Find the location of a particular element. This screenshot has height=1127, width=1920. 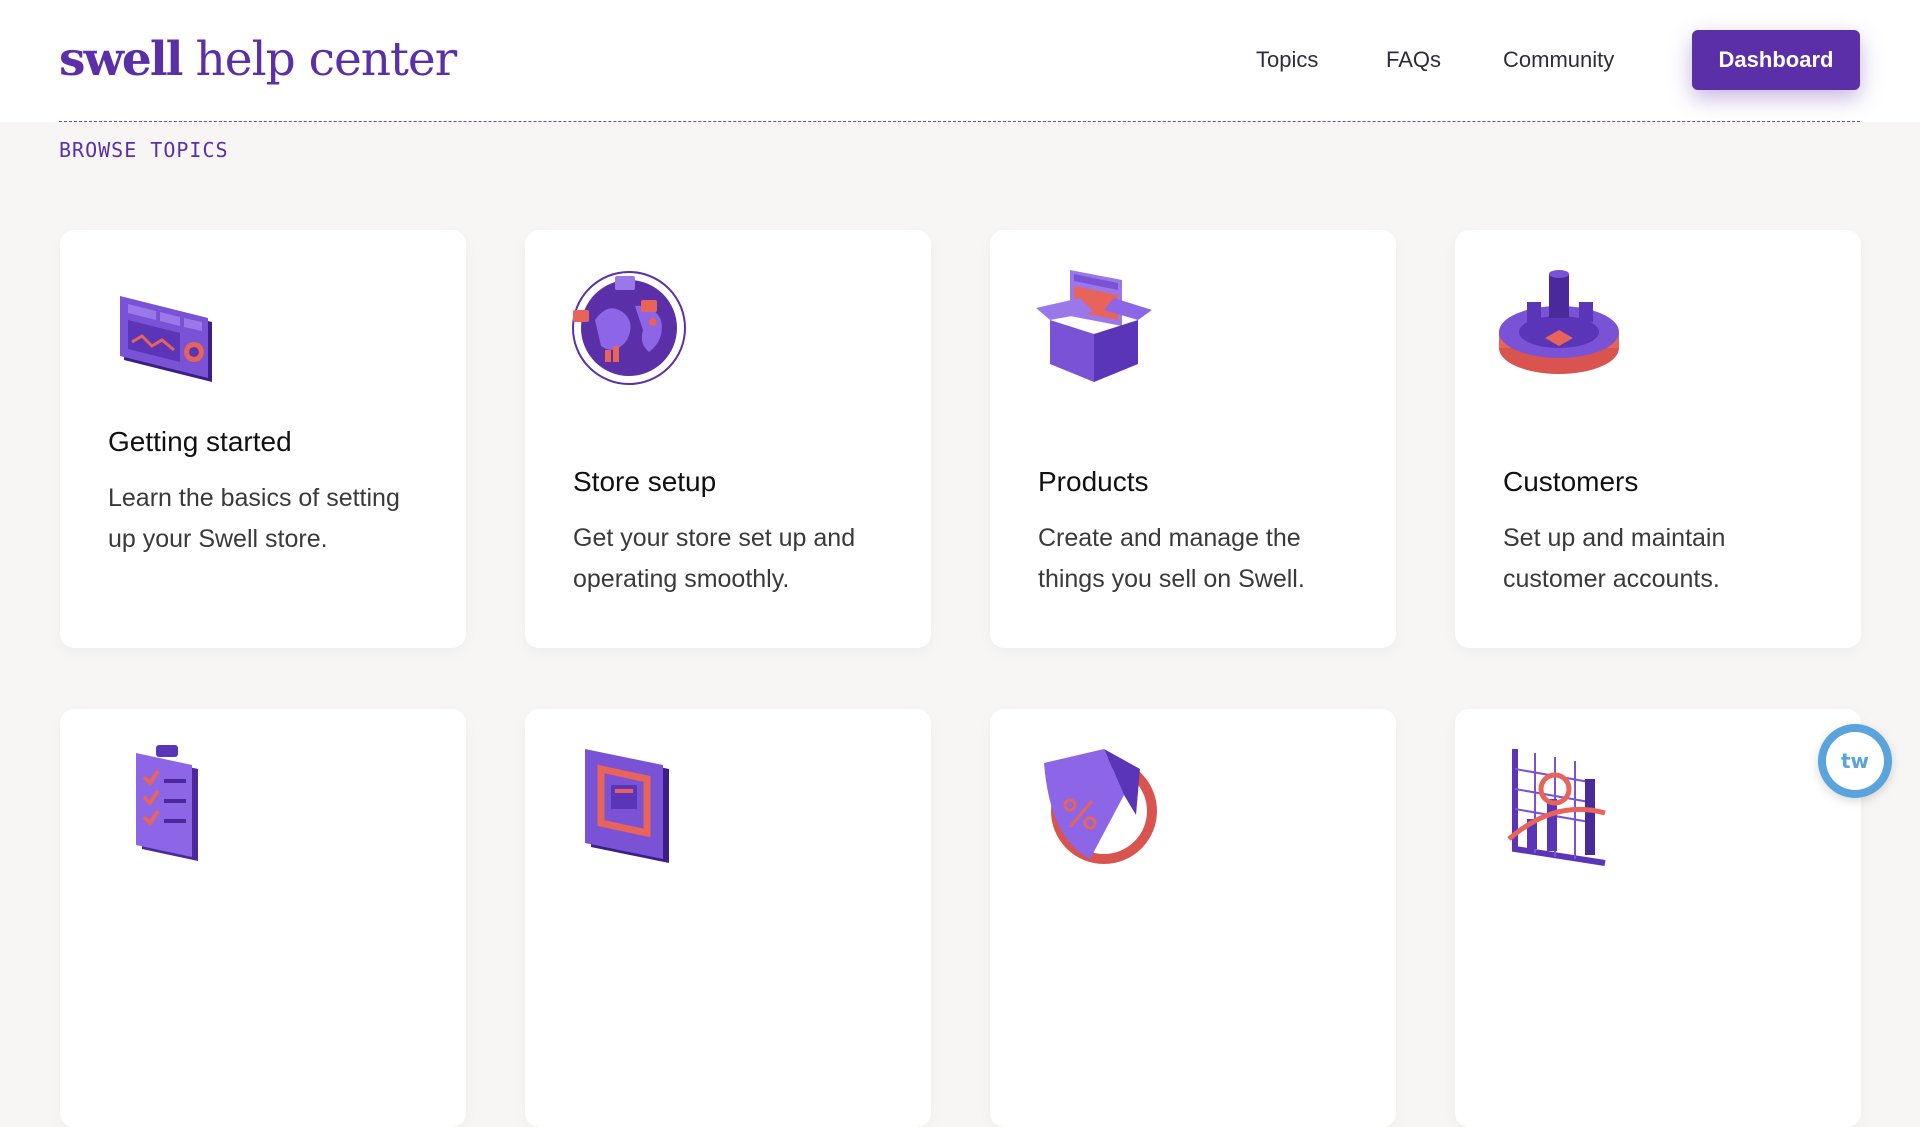

section-label: BROWSE TOPICS is located at coordinates (144, 150).